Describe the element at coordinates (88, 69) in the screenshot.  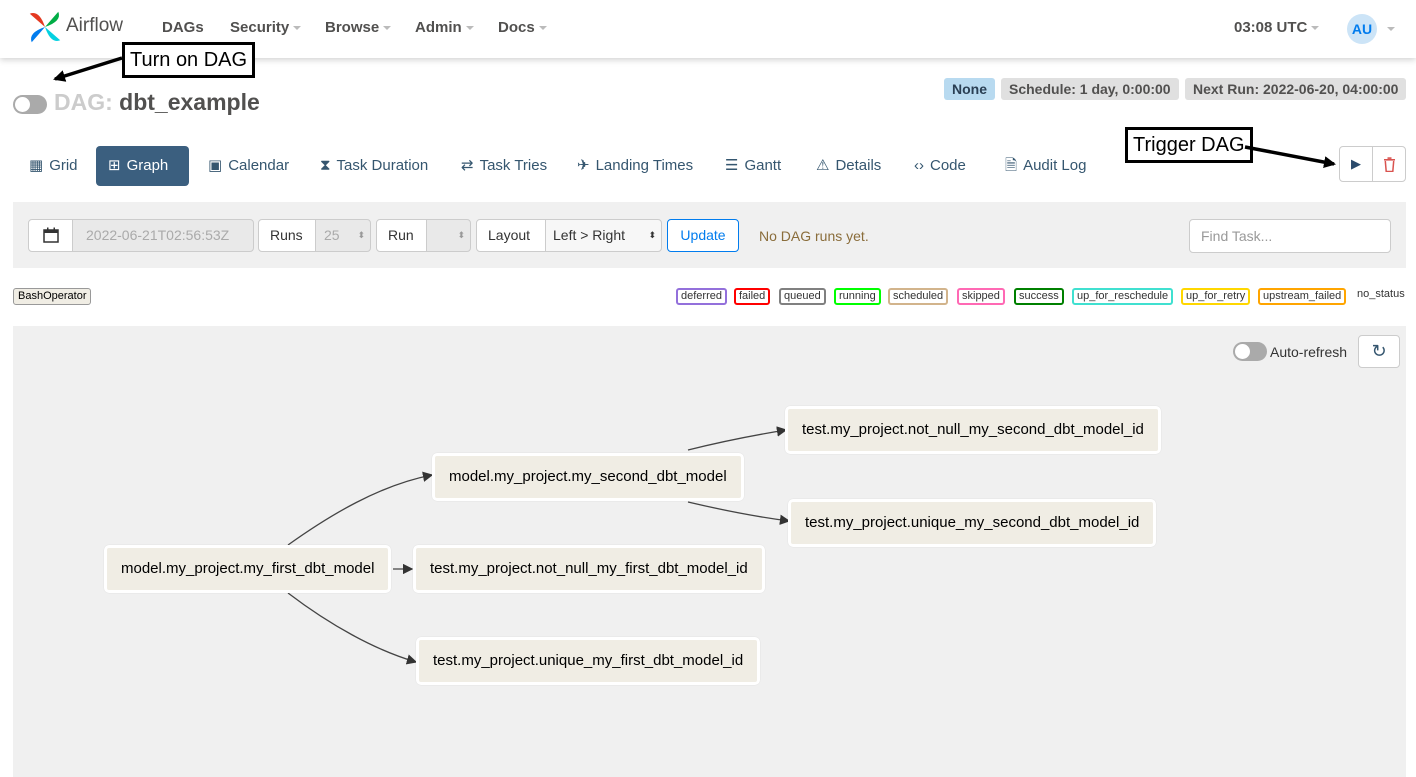
I see `turn-on-arrow` at that location.